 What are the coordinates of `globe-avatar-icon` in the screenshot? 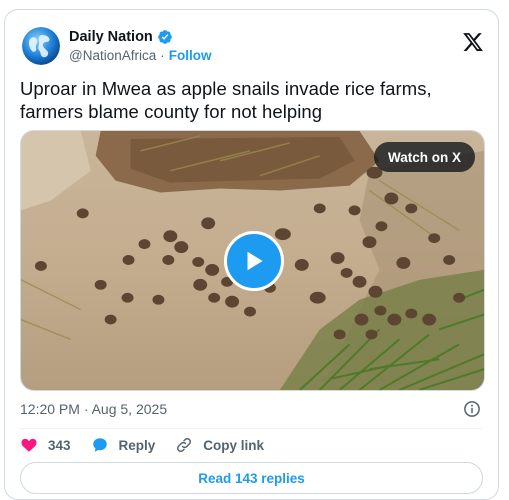 It's located at (41, 46).